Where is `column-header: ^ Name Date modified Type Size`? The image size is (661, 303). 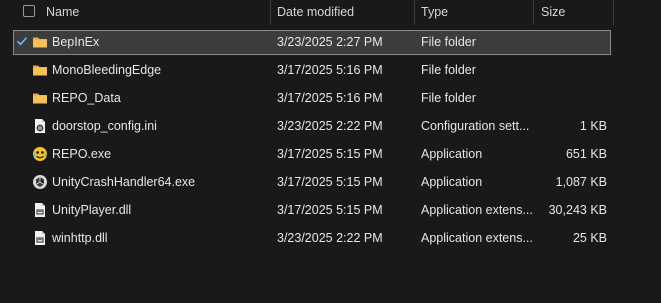
column-header: ^ Name Date modified Type Size is located at coordinates (330, 12).